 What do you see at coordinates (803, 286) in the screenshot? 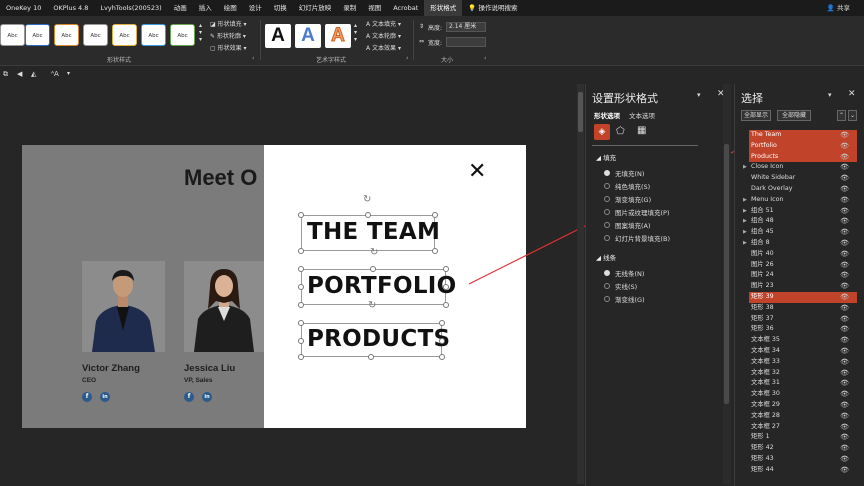
I see `selection-item: 图片 23 👁` at bounding box center [803, 286].